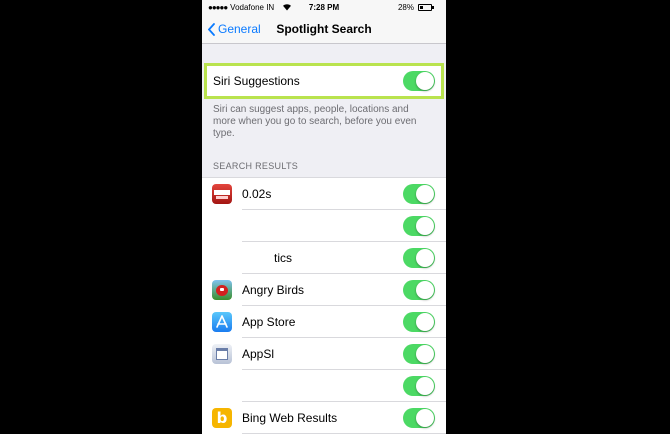  What do you see at coordinates (324, 8) in the screenshot?
I see `status-bar: ●●●●● Vodafone IN 7:28 PM 28%` at bounding box center [324, 8].